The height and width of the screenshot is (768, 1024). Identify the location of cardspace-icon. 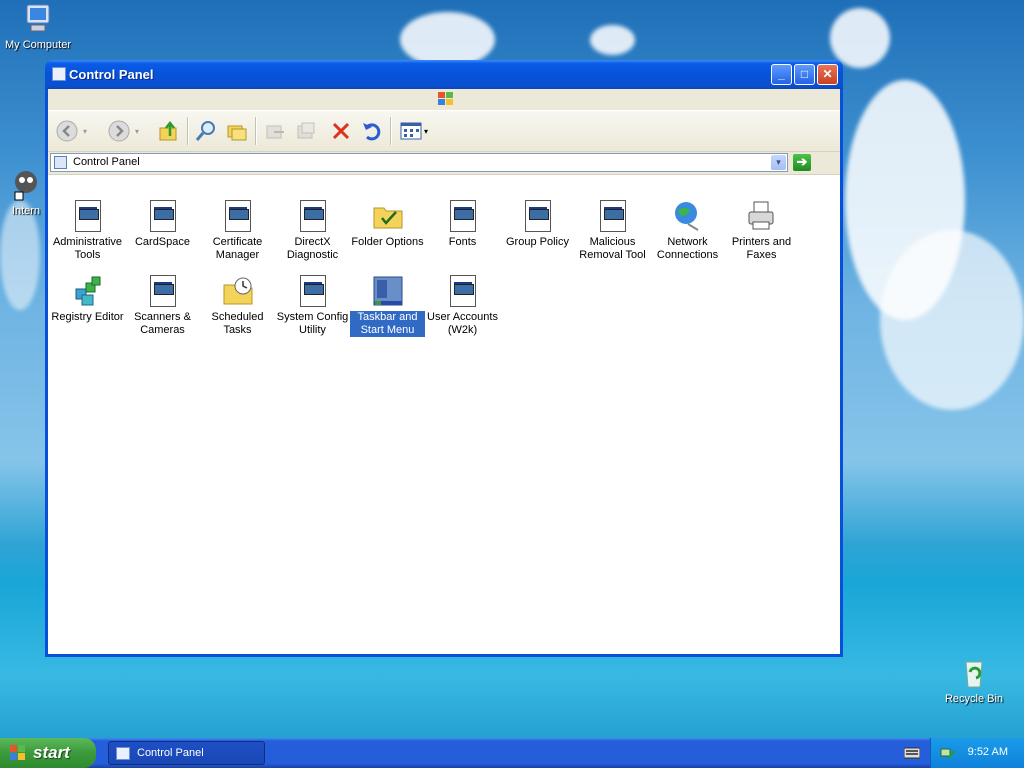
(163, 216).